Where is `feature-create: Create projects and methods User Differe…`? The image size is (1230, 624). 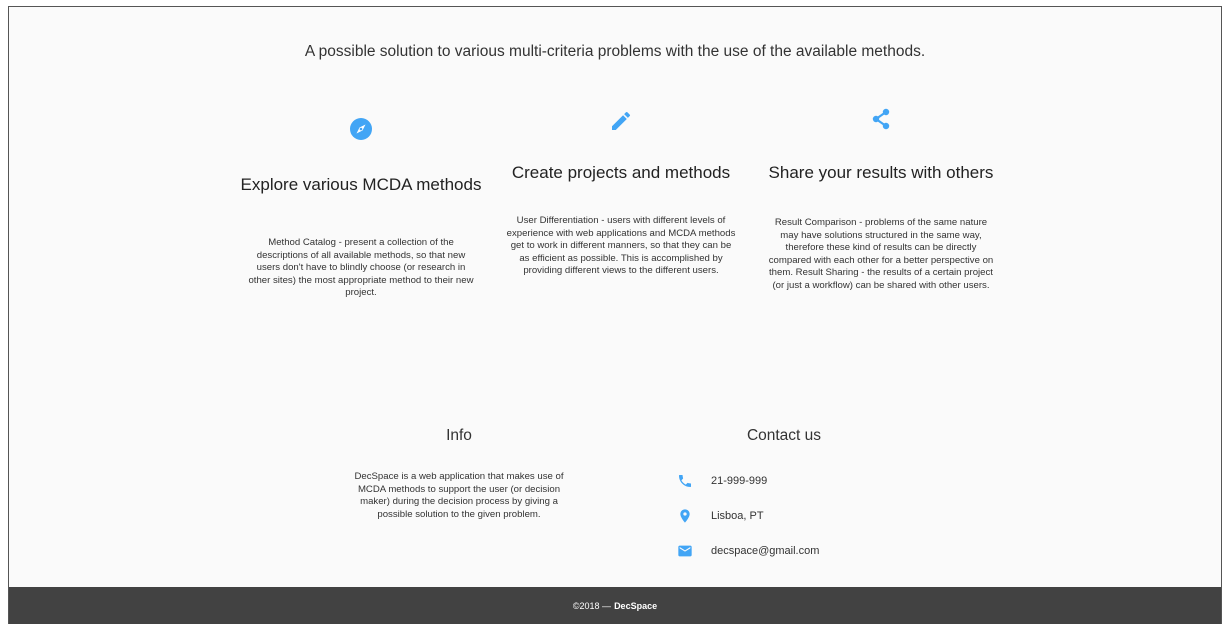 feature-create: Create projects and methods User Differe… is located at coordinates (621, 192).